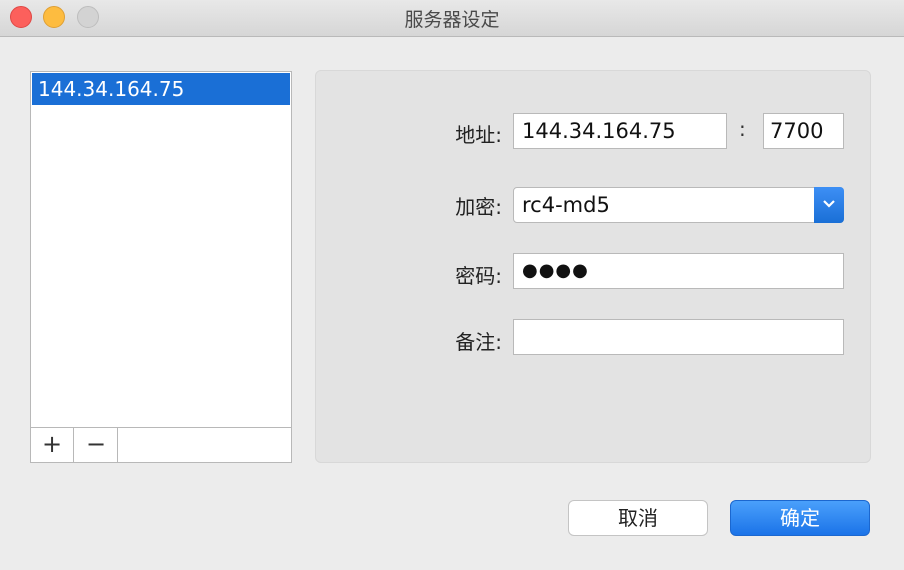 This screenshot has width=904, height=570. What do you see at coordinates (52, 445) in the screenshot?
I see `add-server-button: +` at bounding box center [52, 445].